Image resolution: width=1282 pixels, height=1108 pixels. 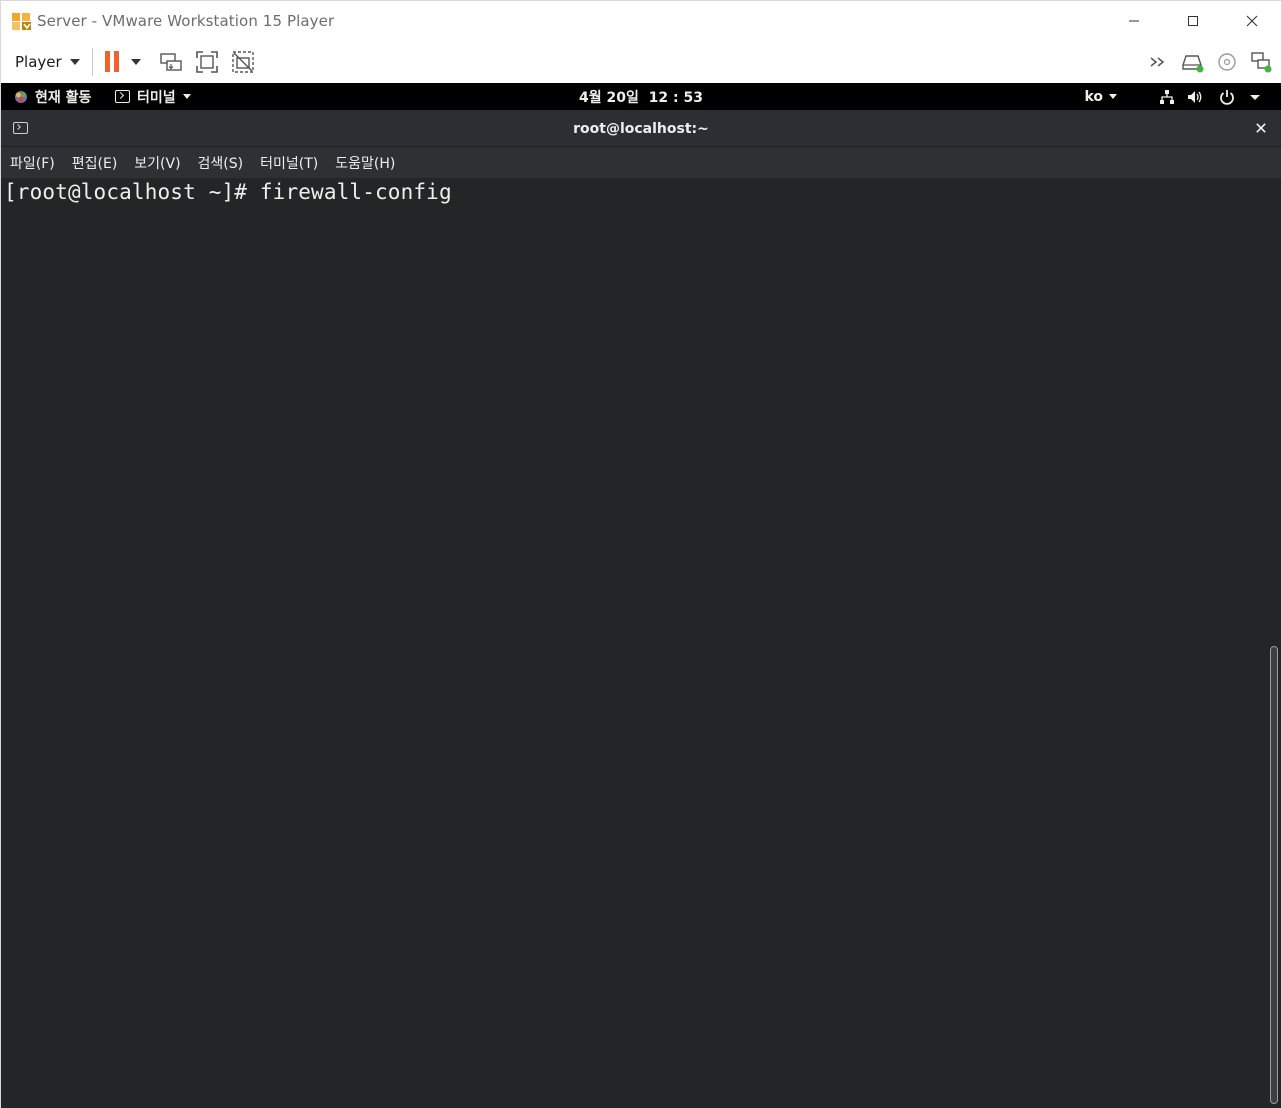 I want to click on input-language-button: ko, so click(x=1100, y=97).